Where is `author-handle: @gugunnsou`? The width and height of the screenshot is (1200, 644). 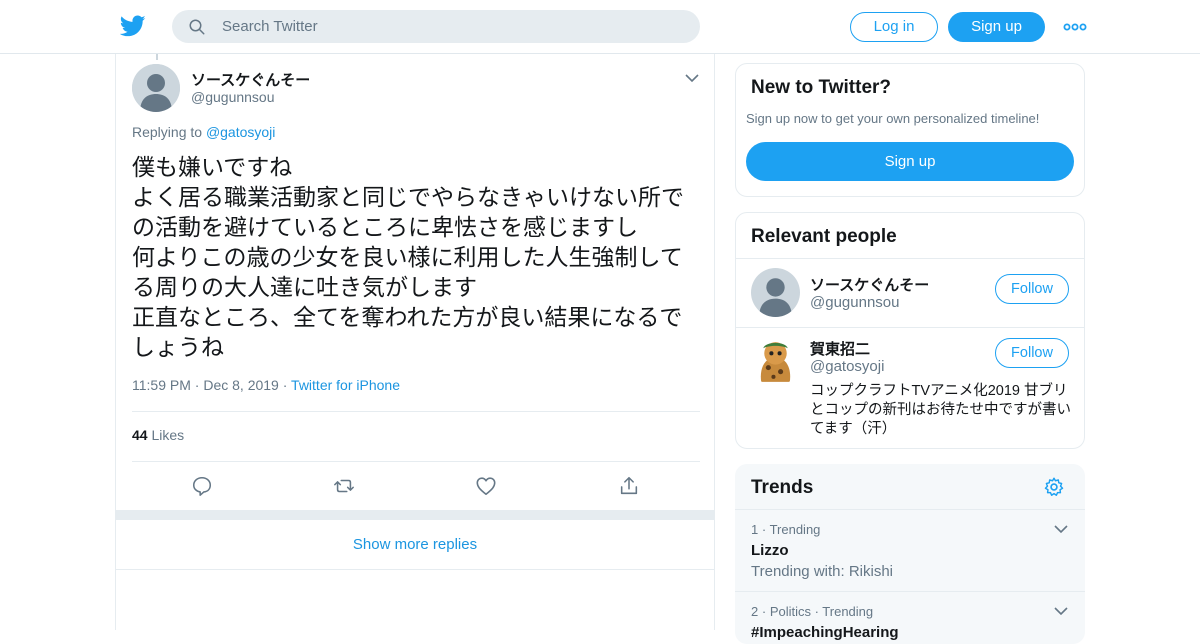 author-handle: @gugunnsou is located at coordinates (233, 97).